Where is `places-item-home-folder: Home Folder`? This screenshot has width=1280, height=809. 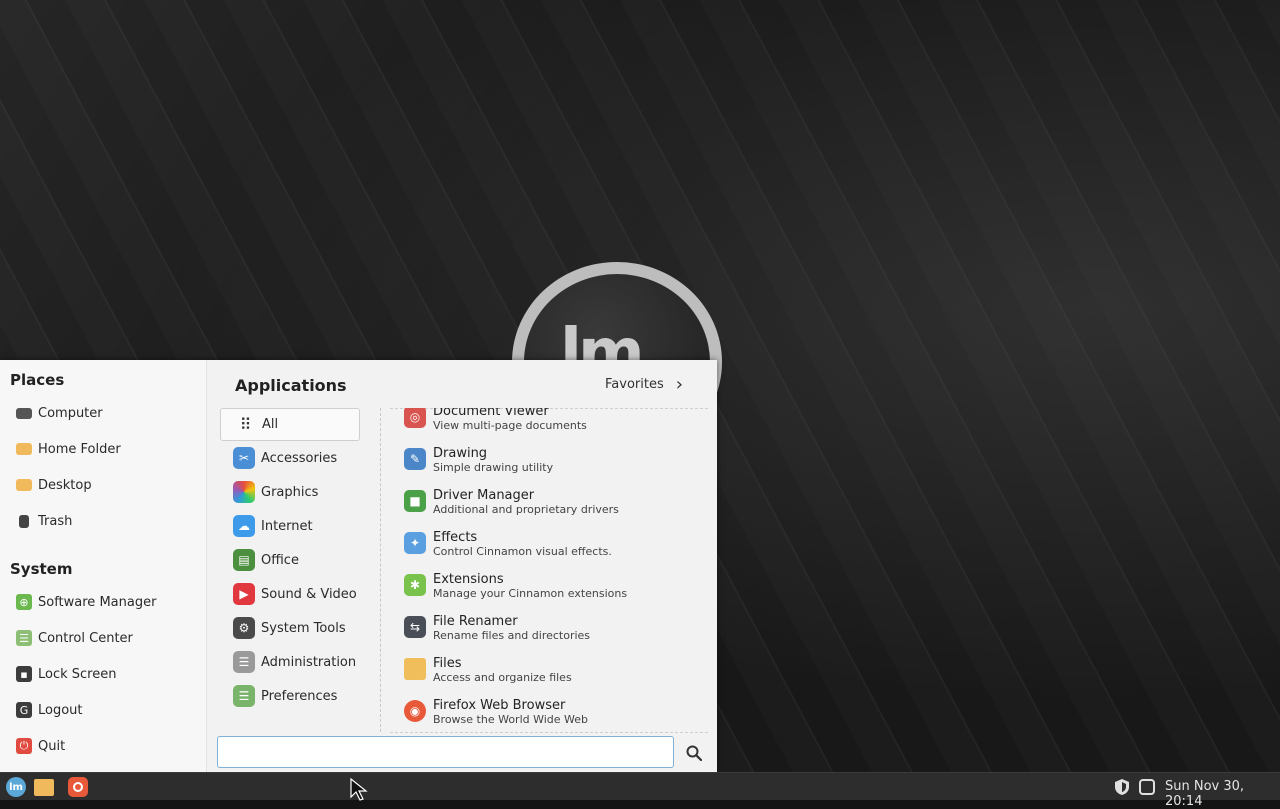 places-item-home-folder: Home Folder is located at coordinates (68, 449).